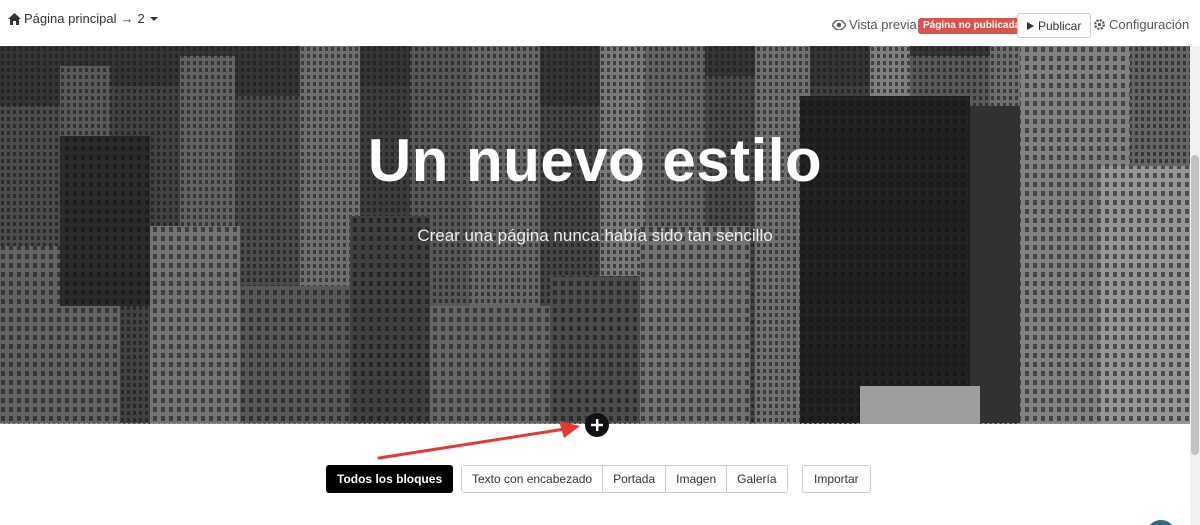 The image size is (1200, 525). I want to click on unpublished-badge: Página no publicada, so click(972, 26).